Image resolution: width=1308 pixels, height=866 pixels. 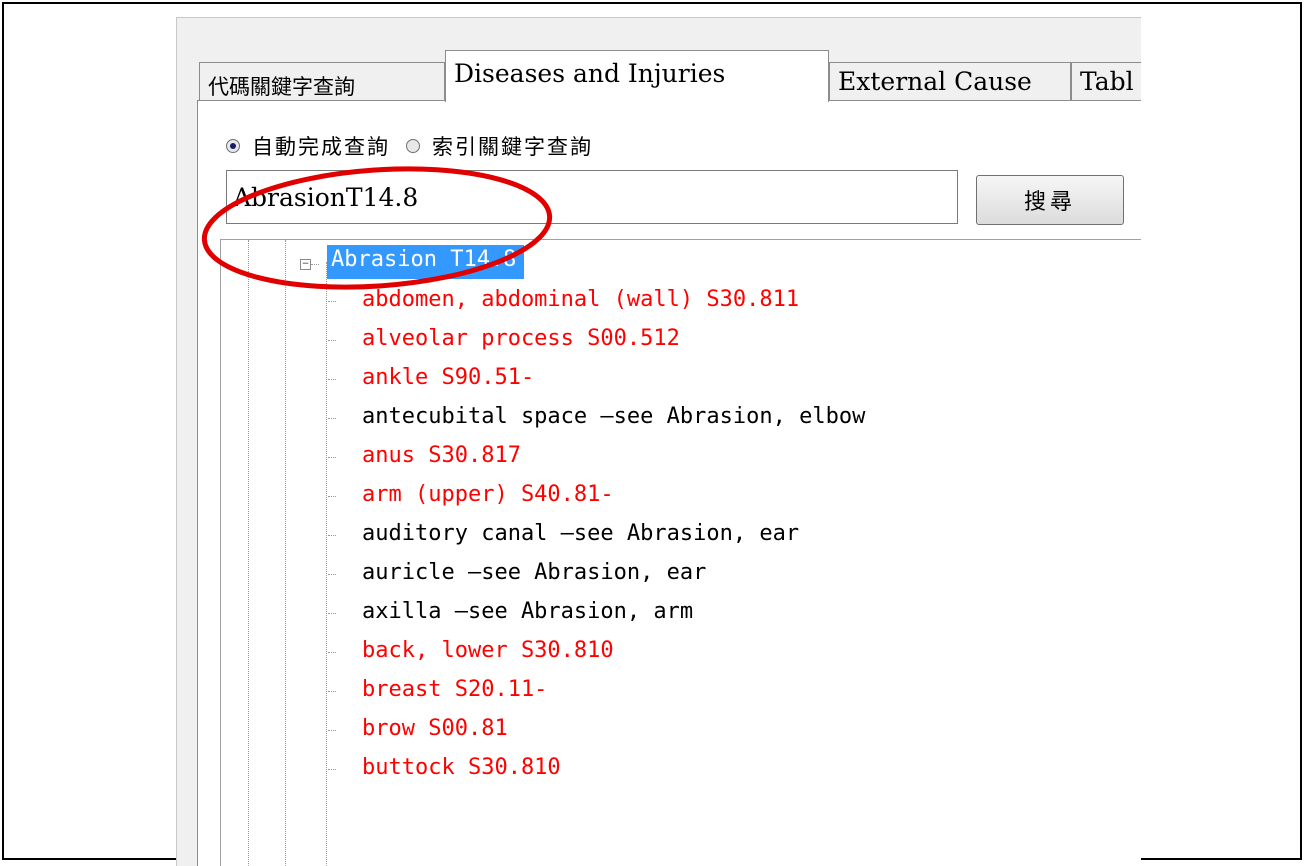 I want to click on tree-item: brow S00.81, so click(x=595, y=730).